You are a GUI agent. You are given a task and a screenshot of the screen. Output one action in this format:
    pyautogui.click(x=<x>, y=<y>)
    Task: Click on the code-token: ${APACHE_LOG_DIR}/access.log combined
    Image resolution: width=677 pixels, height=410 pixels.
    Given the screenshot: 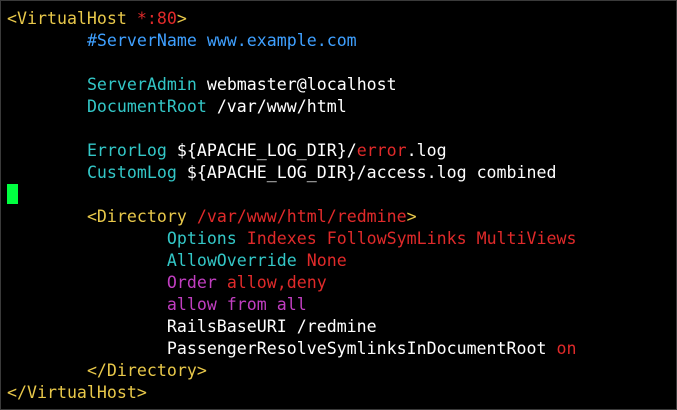 What is the action you would take?
    pyautogui.click(x=366, y=172)
    